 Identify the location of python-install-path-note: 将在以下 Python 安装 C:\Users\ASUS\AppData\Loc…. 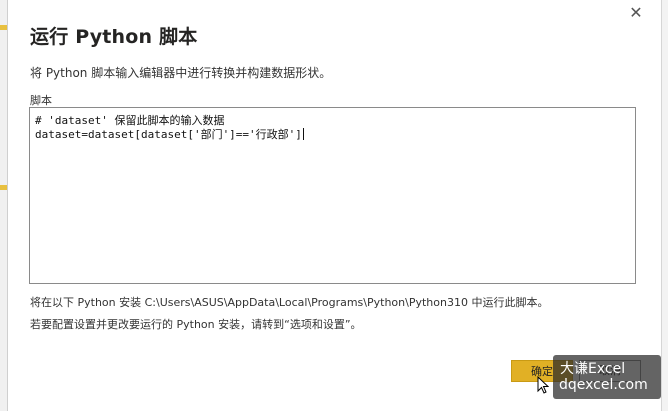
(289, 302).